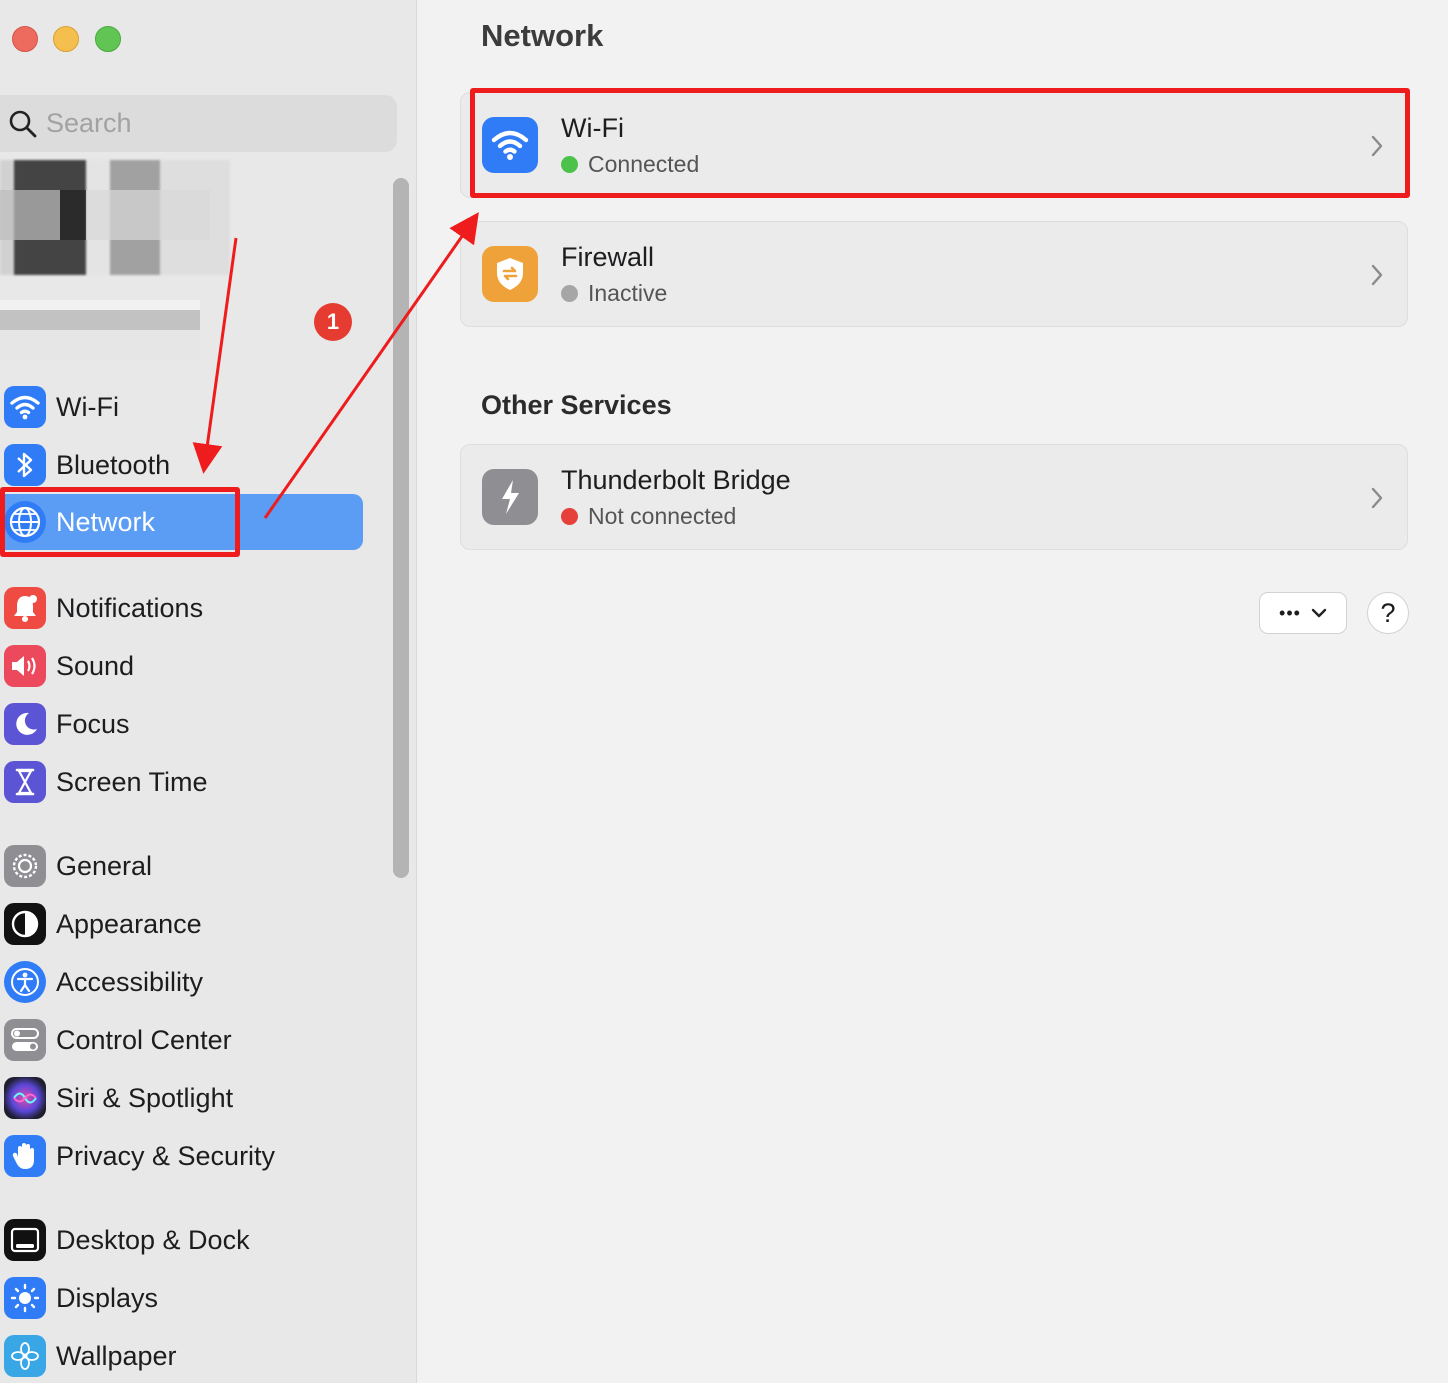  What do you see at coordinates (25, 782) in the screenshot?
I see `hourglass-icon` at bounding box center [25, 782].